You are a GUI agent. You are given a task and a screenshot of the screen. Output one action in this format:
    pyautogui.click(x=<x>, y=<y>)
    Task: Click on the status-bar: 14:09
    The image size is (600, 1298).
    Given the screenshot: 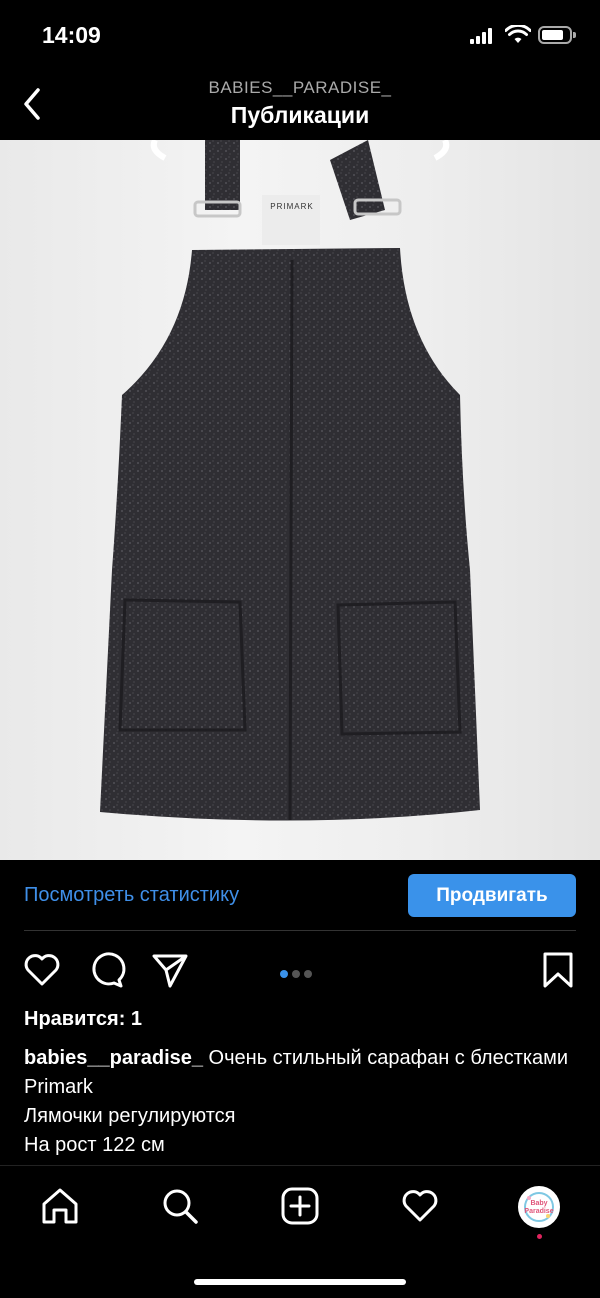 What is the action you would take?
    pyautogui.click(x=300, y=35)
    